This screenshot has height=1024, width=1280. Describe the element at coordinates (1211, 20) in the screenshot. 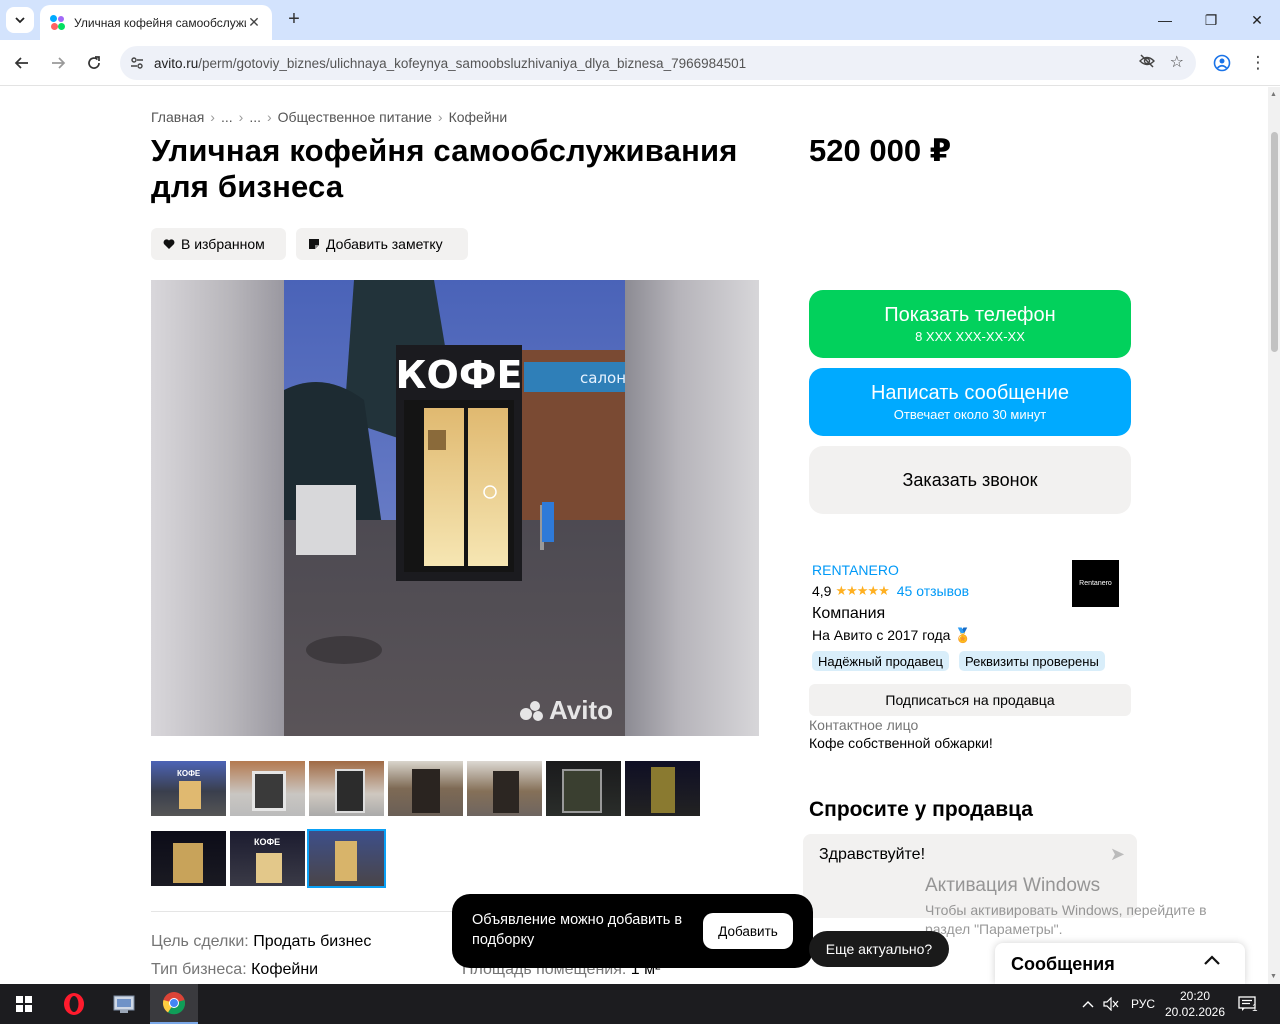

I see `restore-button: ❐` at that location.